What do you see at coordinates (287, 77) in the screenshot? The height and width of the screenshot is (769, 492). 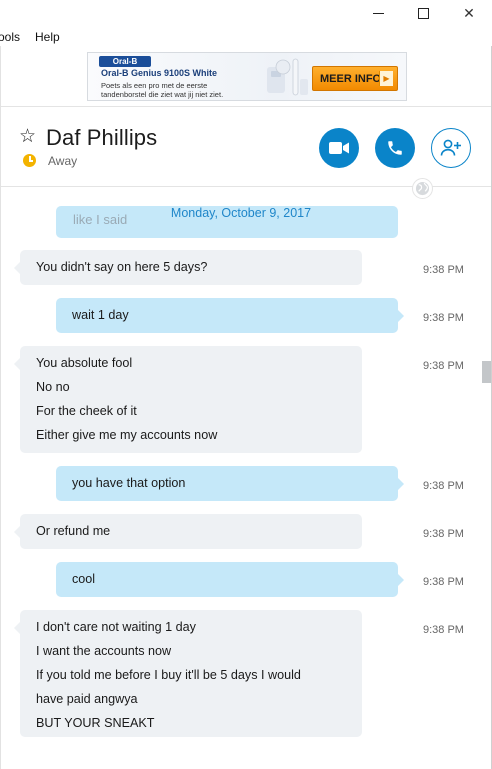 I see `toothbrush-image` at bounding box center [287, 77].